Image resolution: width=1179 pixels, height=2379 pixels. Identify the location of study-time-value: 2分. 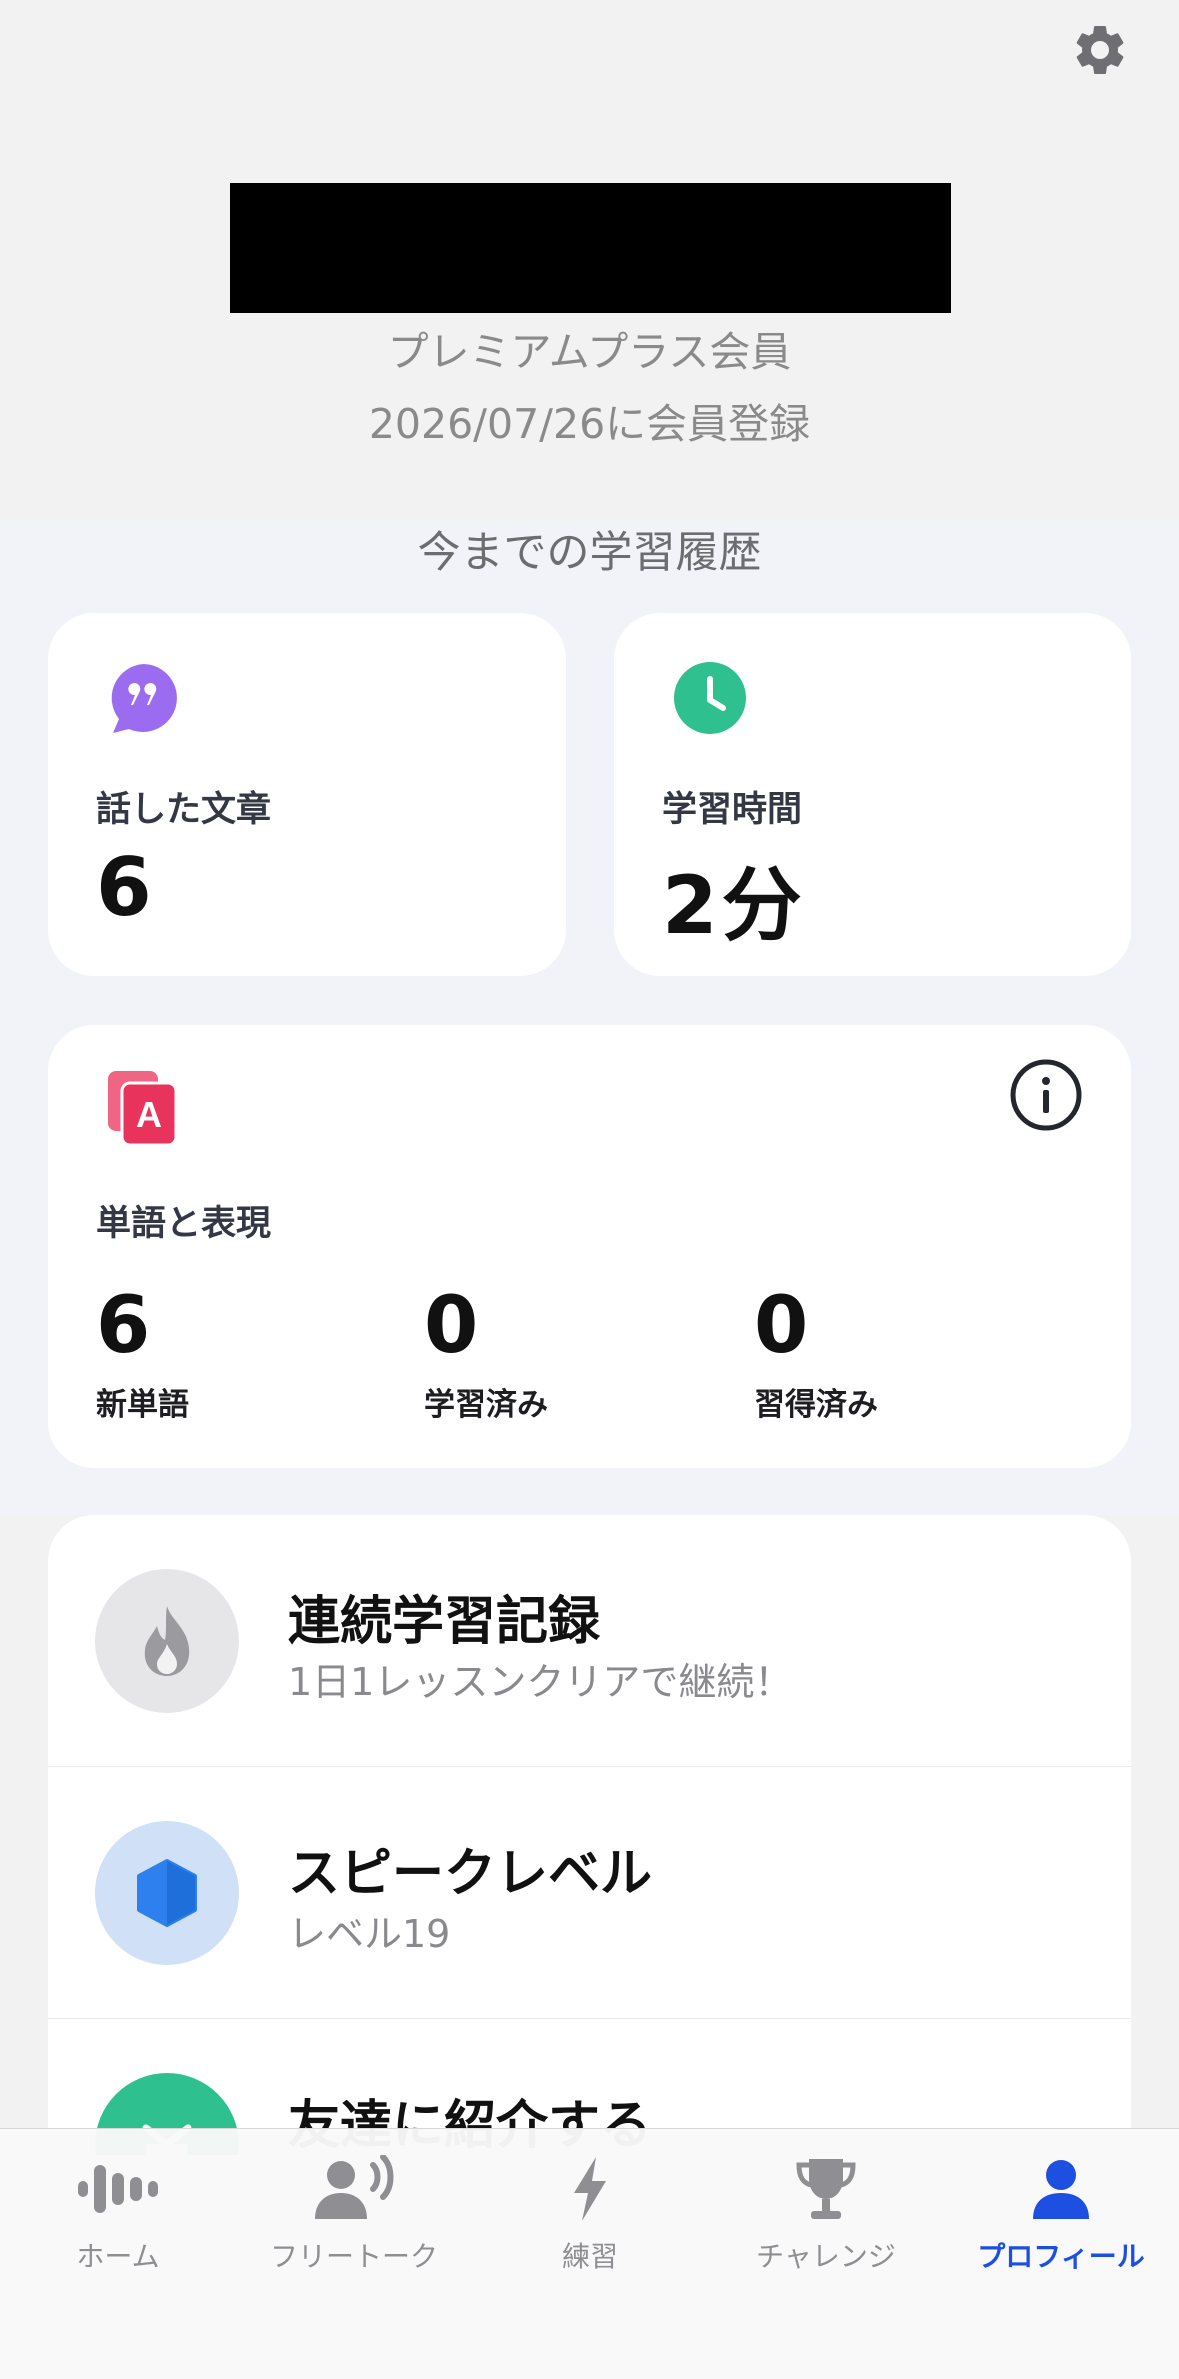
(734, 905).